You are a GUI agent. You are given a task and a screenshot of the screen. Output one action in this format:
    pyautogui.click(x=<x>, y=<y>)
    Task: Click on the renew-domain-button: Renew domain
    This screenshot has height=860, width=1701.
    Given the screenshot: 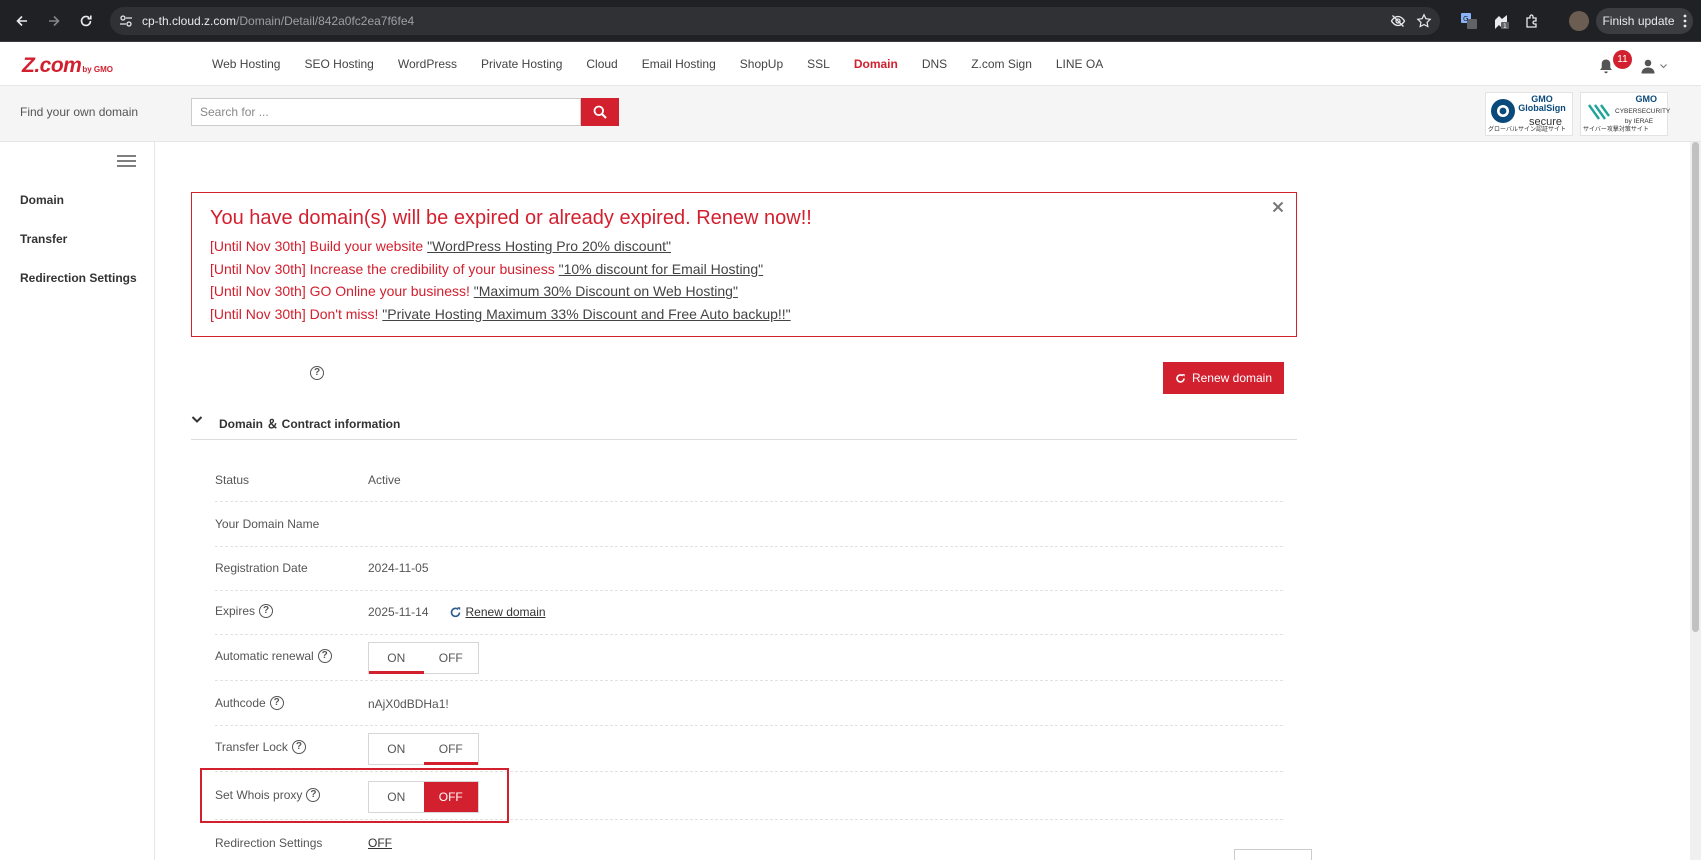 What is the action you would take?
    pyautogui.click(x=1223, y=378)
    